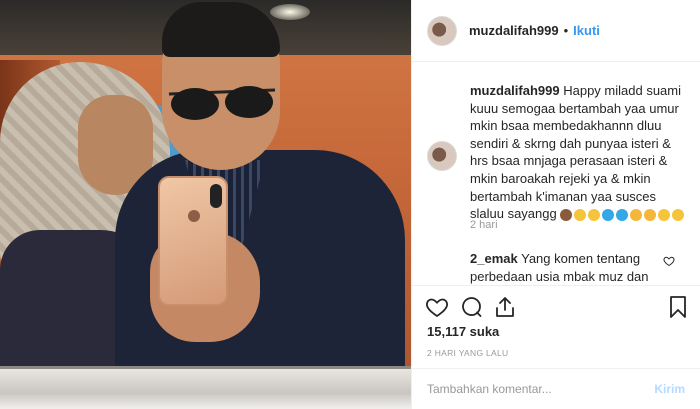  What do you see at coordinates (442, 30) in the screenshot?
I see `author-avatar` at bounding box center [442, 30].